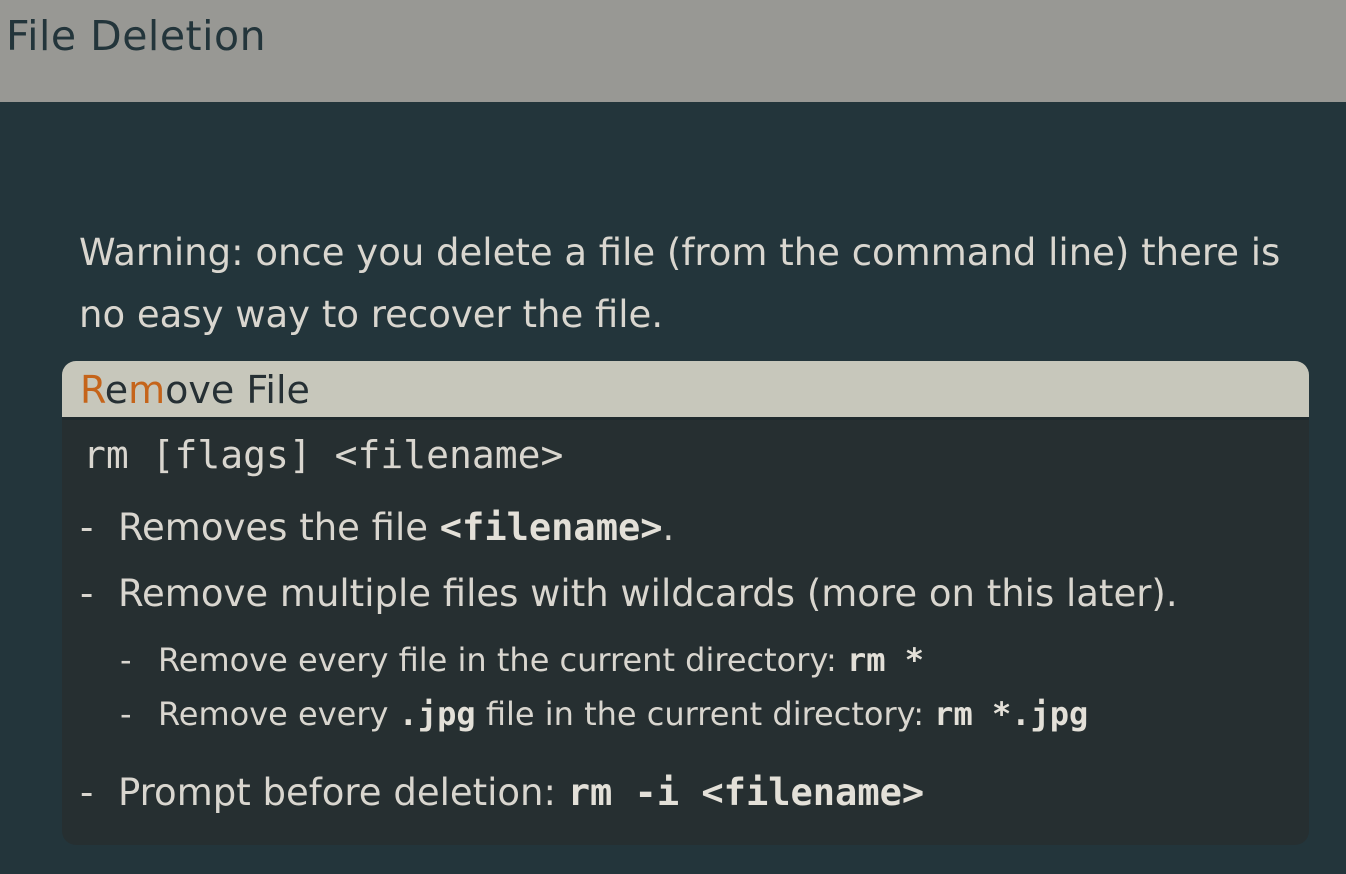 The width and height of the screenshot is (1346, 874). What do you see at coordinates (685, 390) in the screenshot?
I see `block-header: Remove File` at bounding box center [685, 390].